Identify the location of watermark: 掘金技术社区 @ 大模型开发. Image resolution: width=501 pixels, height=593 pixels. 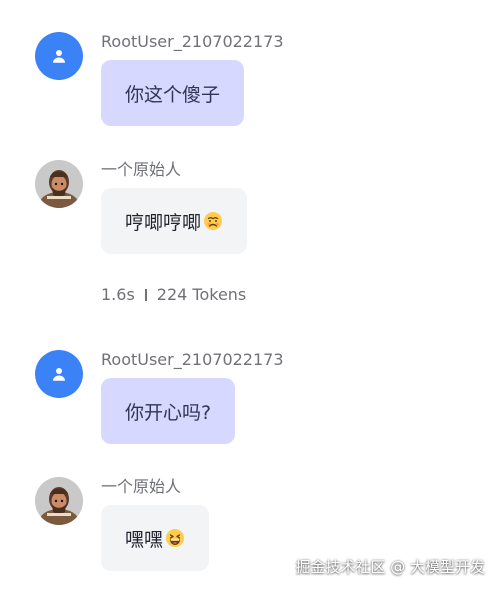
(390, 567).